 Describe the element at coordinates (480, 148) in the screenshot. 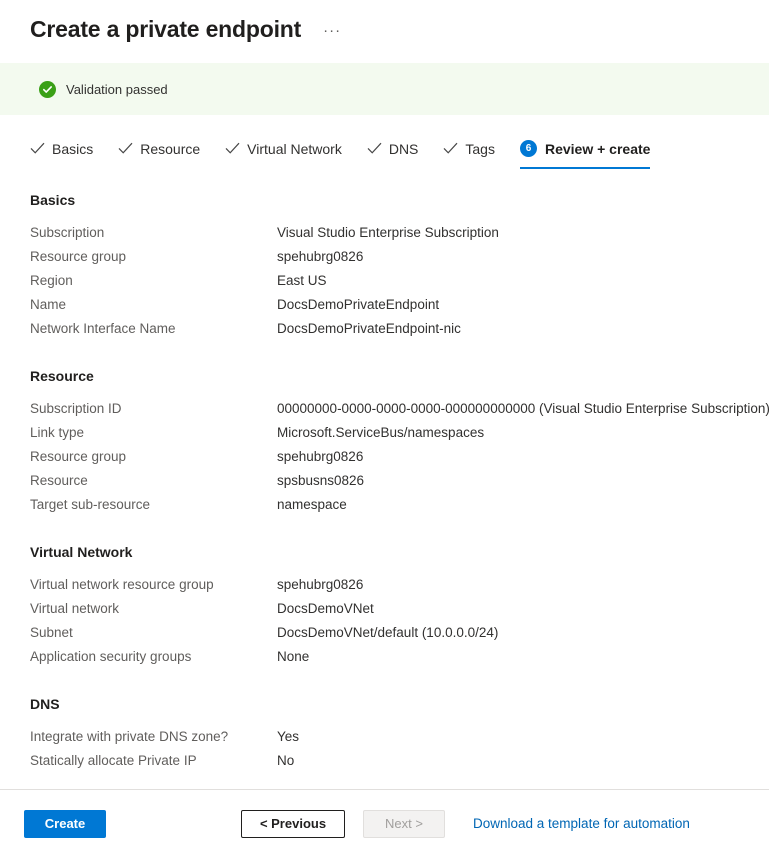

I see `tab-label: Tags` at that location.